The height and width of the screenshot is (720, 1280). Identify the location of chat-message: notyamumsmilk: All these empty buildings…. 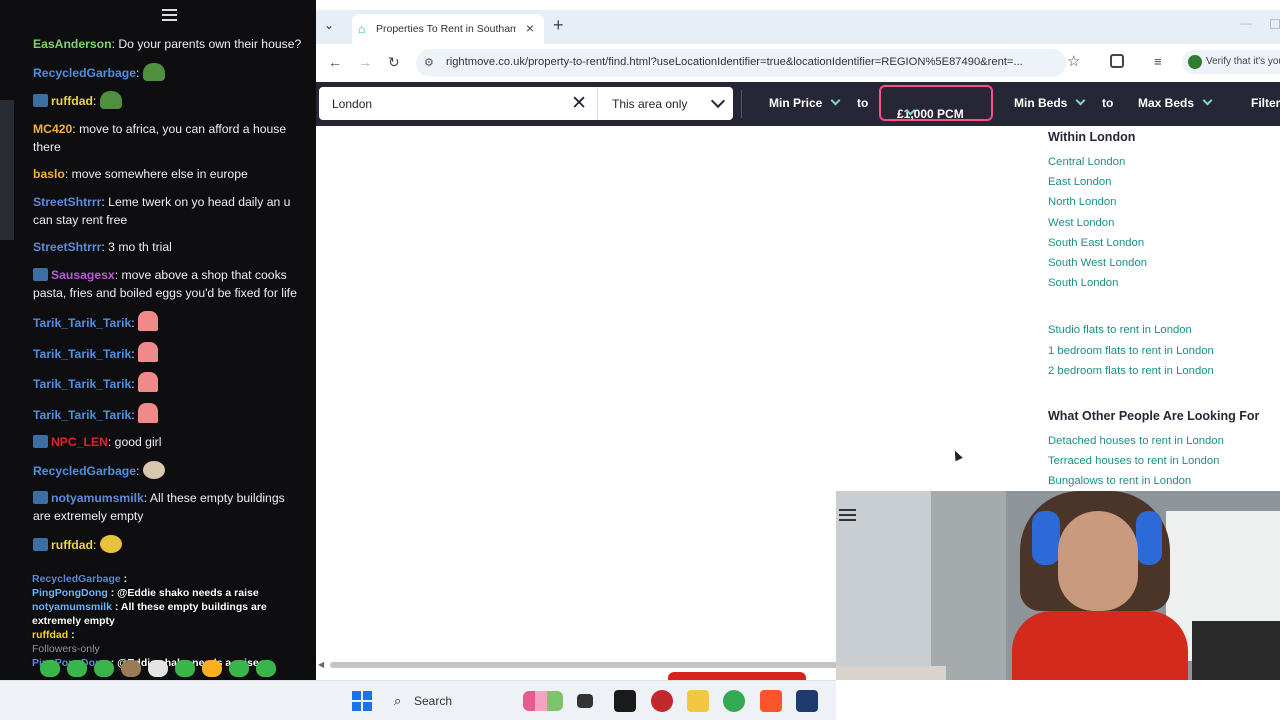
(168, 507).